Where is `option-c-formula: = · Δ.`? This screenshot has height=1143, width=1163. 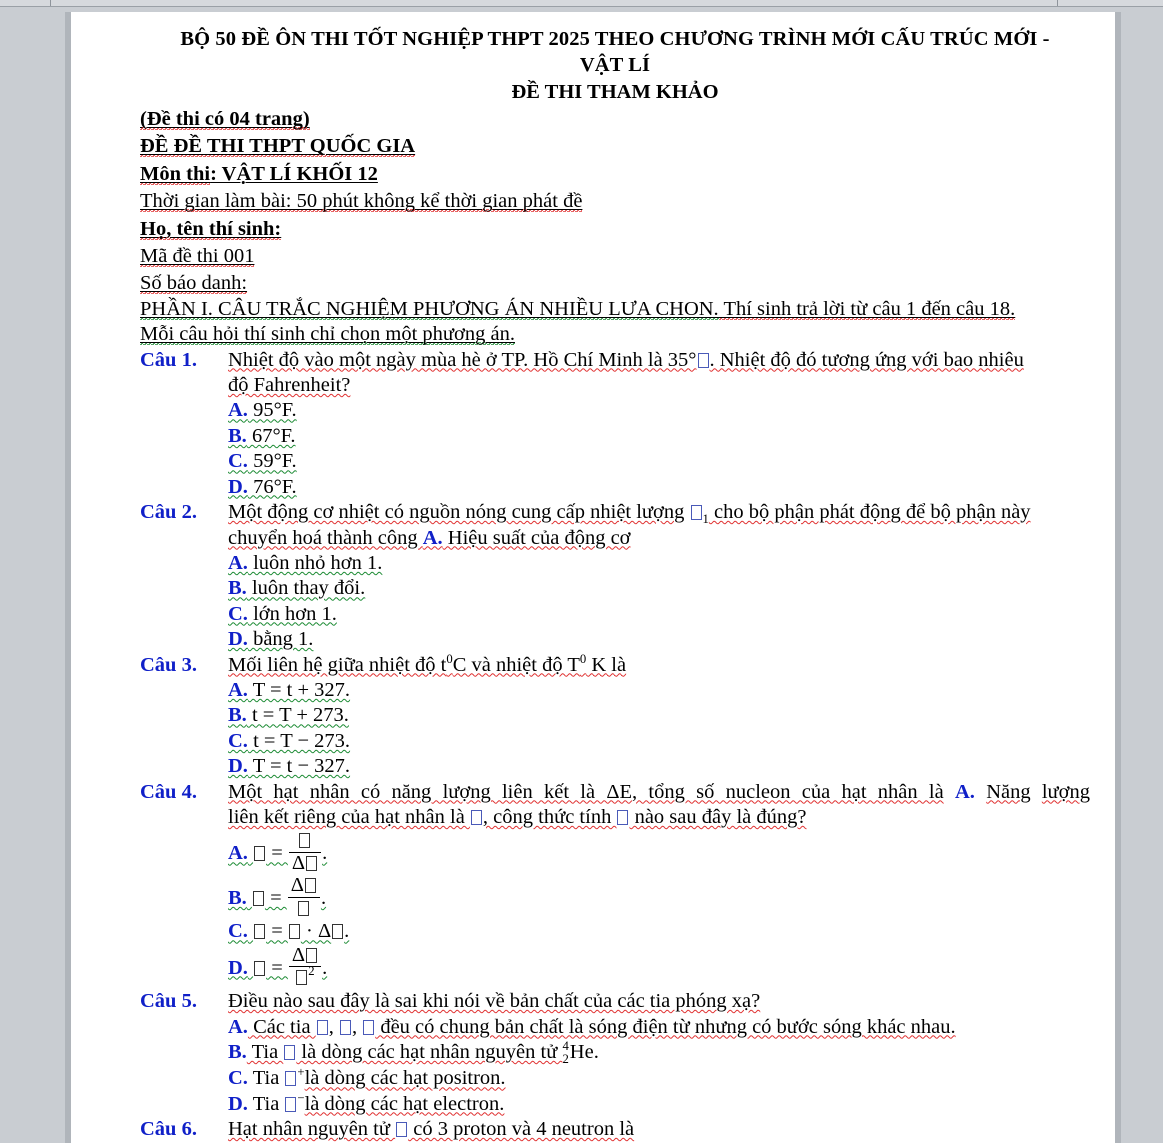
option-c-formula: = · Δ. is located at coordinates (301, 931).